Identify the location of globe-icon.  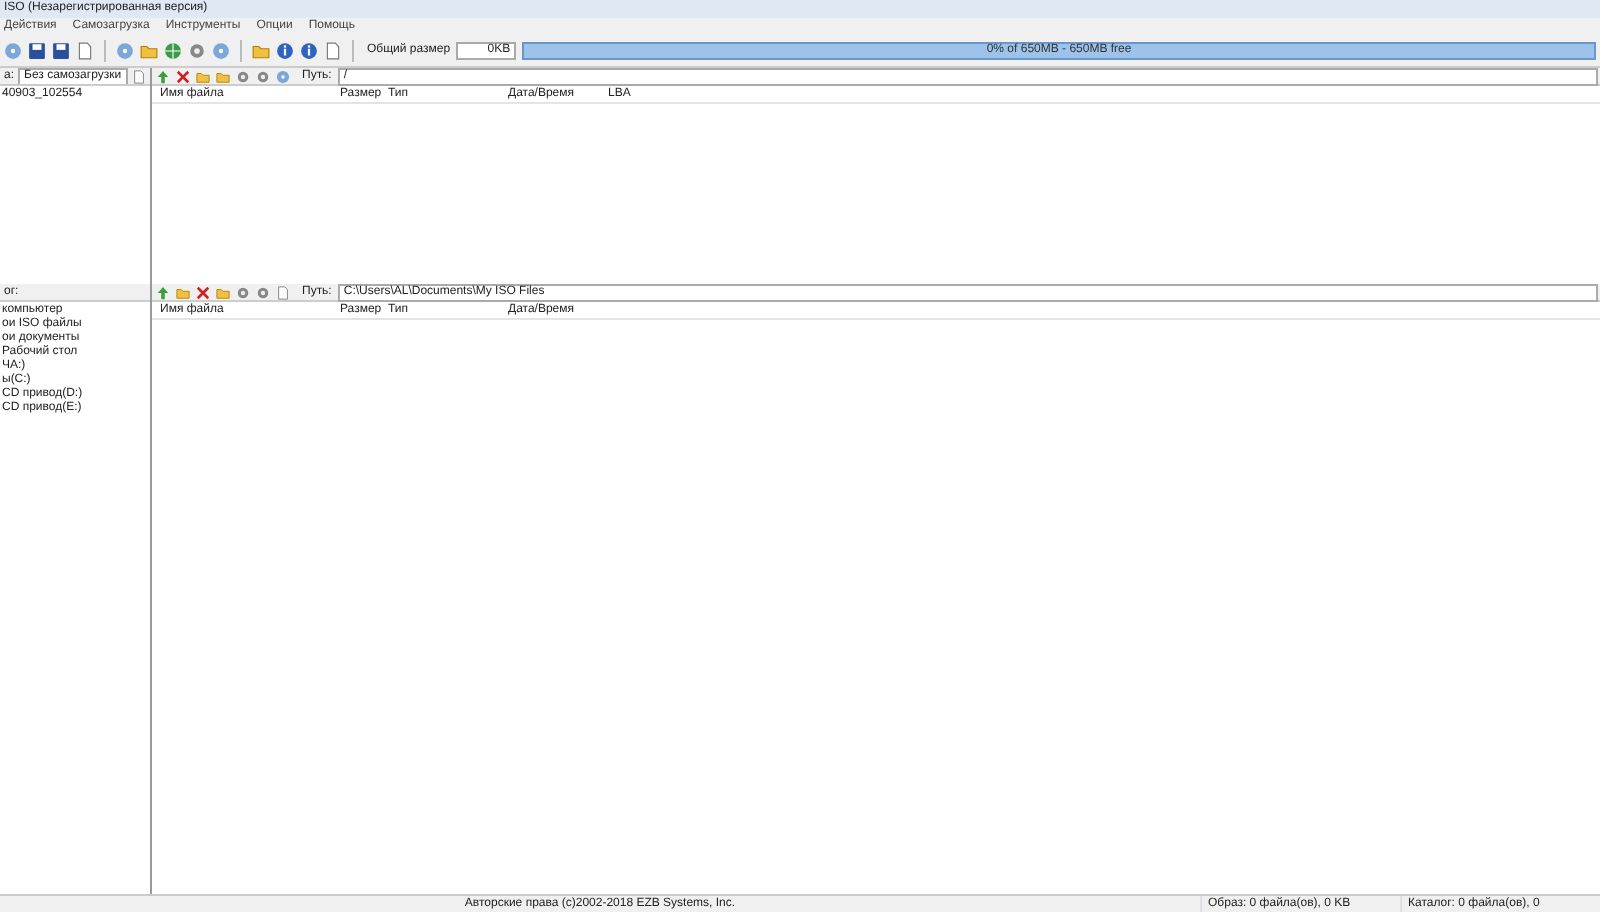
(173, 51).